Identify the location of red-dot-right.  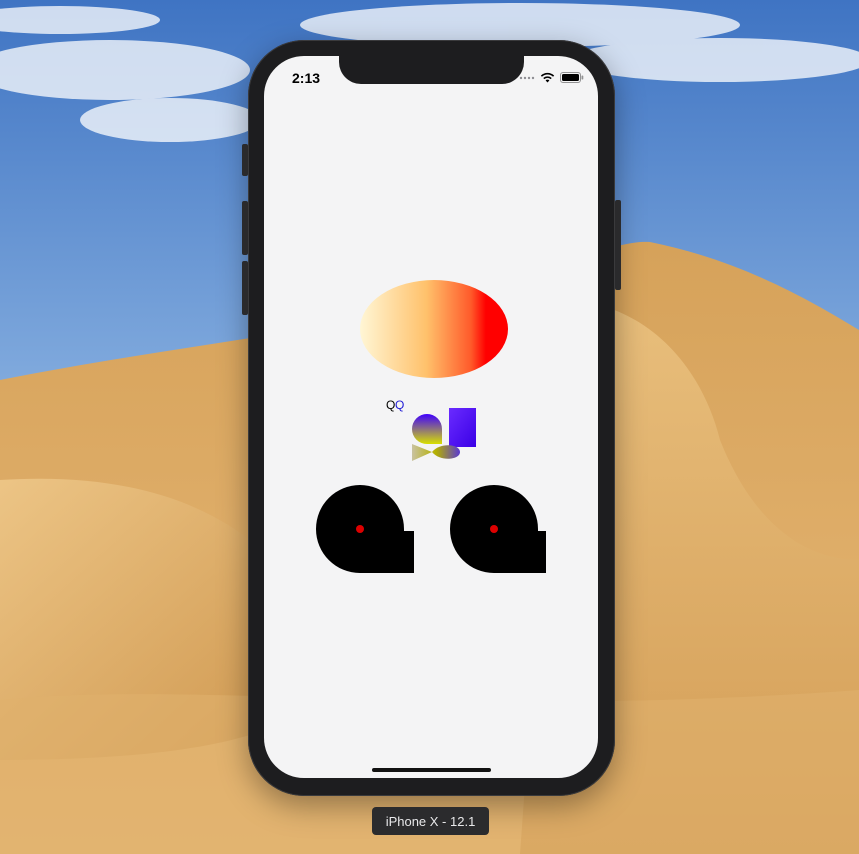
(494, 529).